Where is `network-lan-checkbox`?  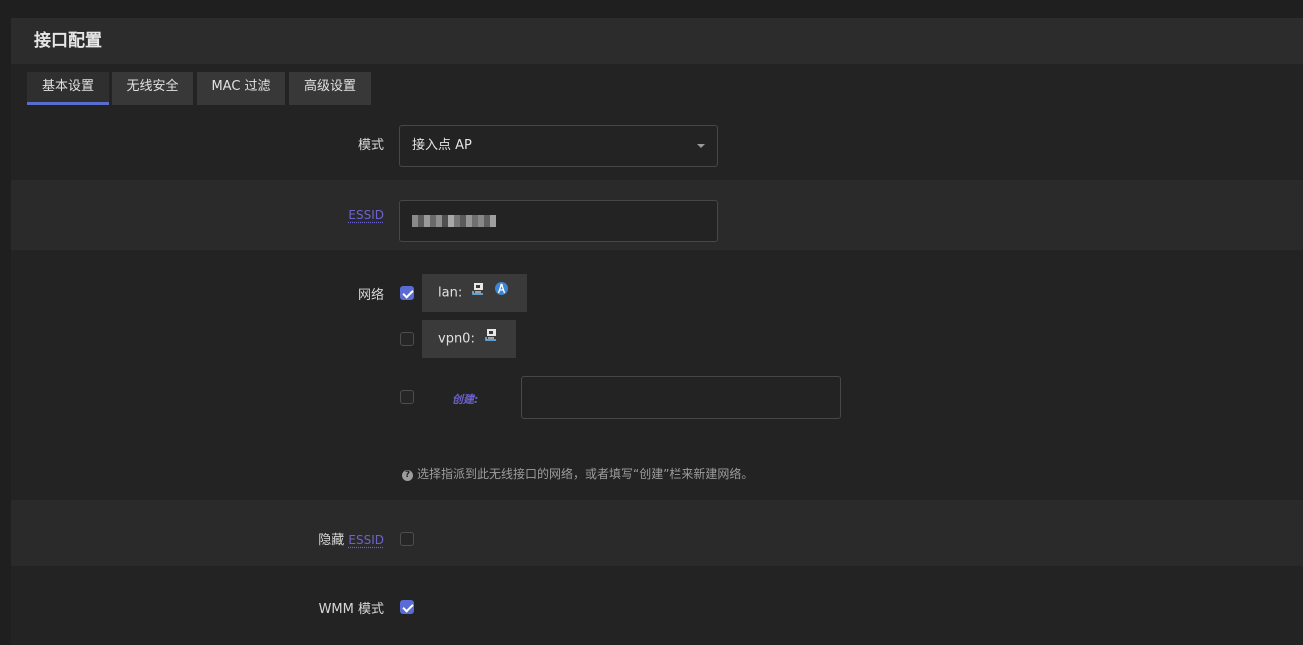 network-lan-checkbox is located at coordinates (407, 293).